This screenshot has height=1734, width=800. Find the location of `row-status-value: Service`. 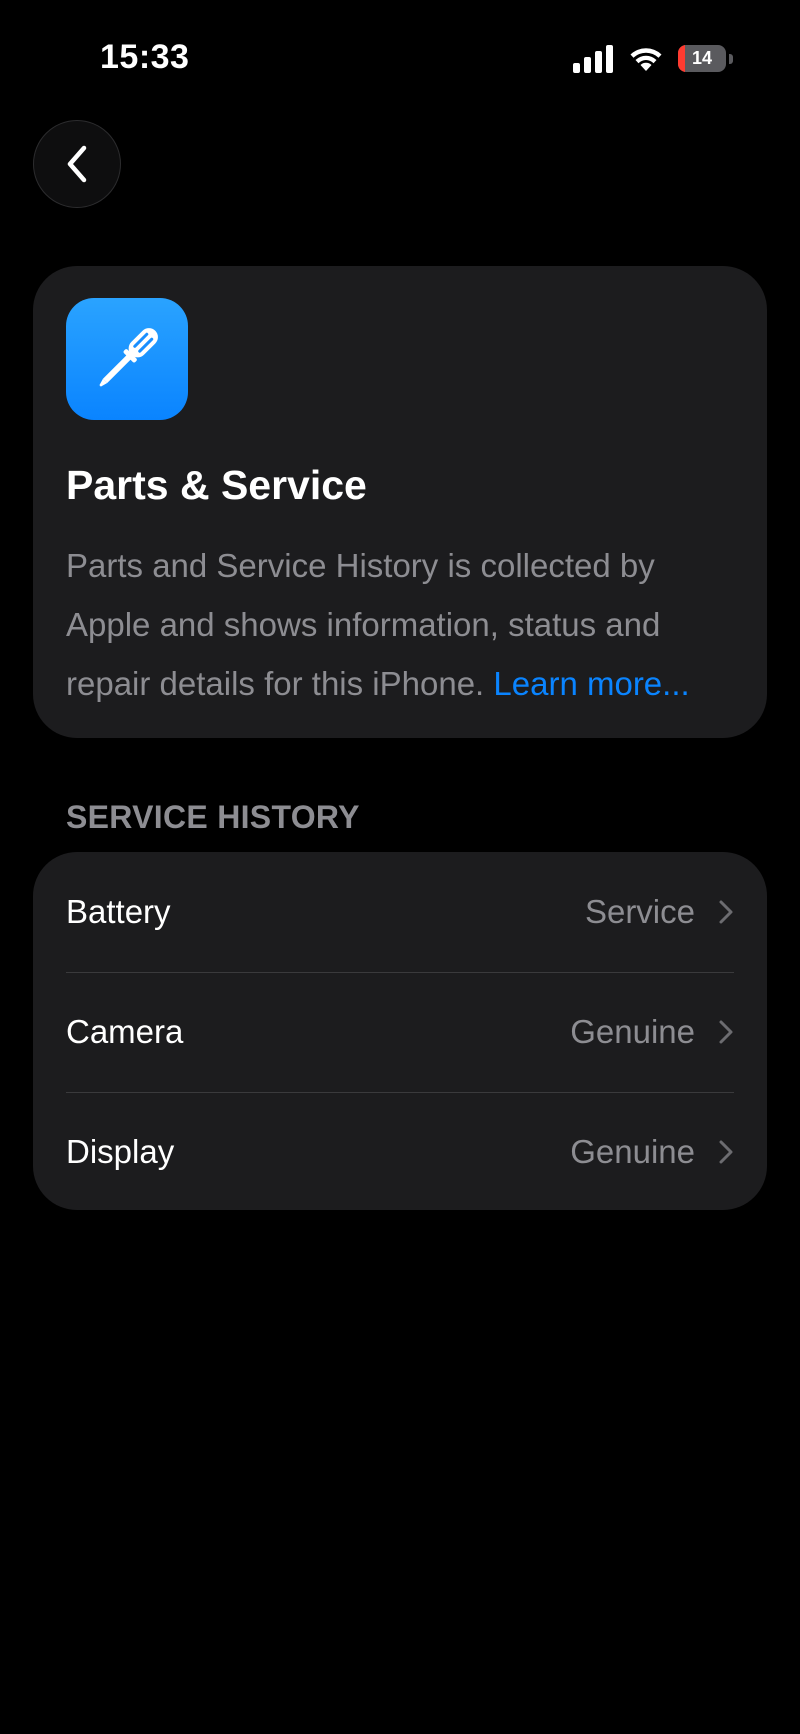

row-status-value: Service is located at coordinates (639, 911).